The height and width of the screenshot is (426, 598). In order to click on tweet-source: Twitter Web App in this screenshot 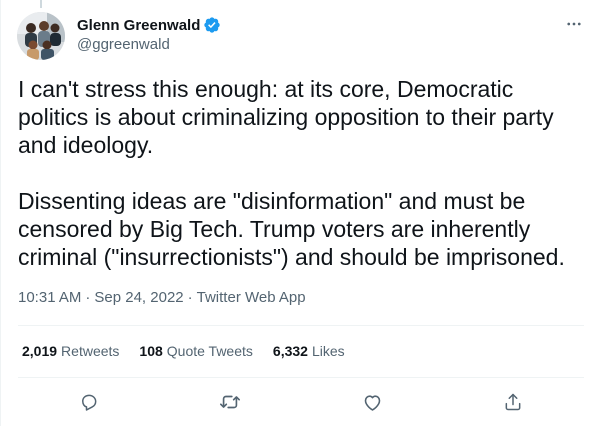, I will do `click(251, 297)`.